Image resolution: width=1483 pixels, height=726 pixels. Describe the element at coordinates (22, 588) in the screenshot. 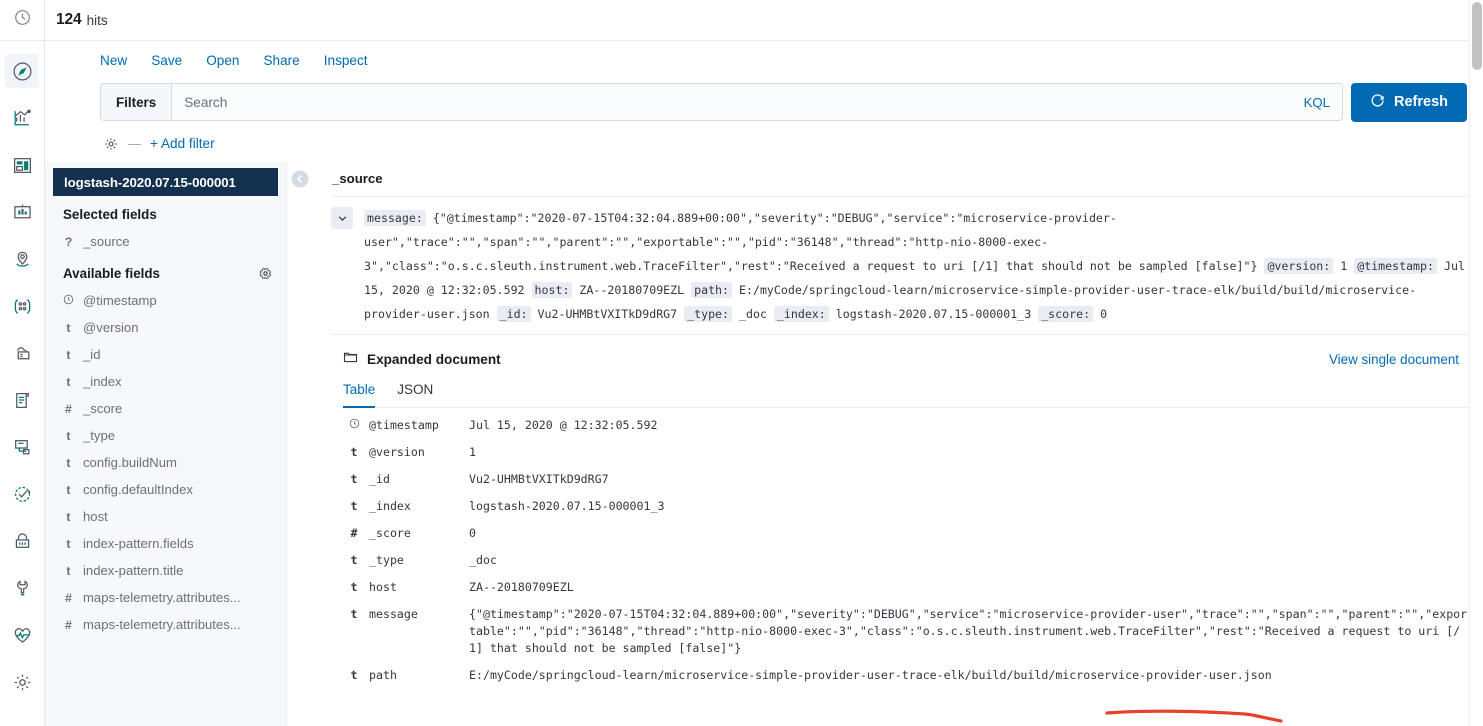

I see `sidebar-item-dev-tools` at that location.